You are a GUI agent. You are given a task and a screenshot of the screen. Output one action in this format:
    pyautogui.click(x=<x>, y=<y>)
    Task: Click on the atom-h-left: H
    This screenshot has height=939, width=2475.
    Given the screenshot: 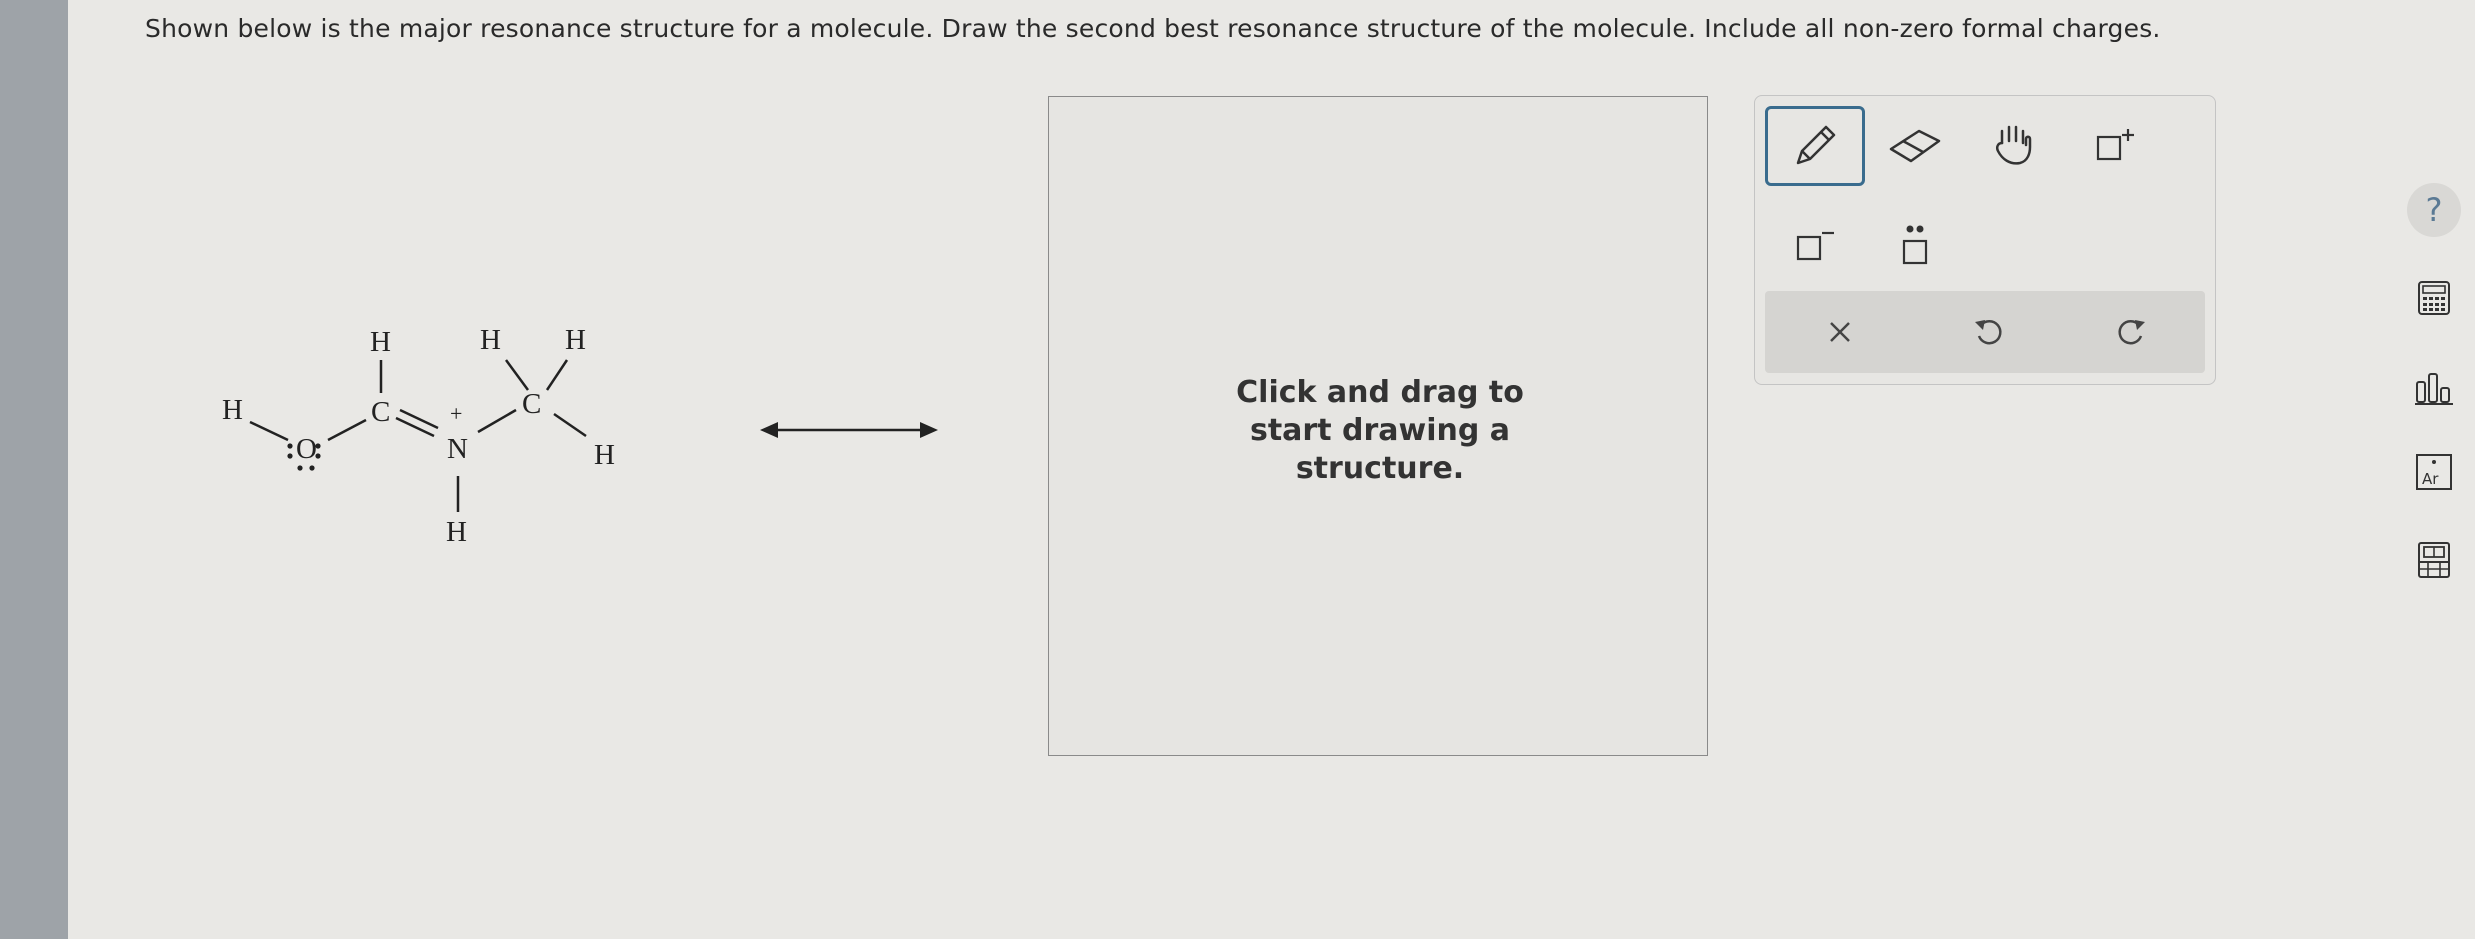 What is the action you would take?
    pyautogui.click(x=232, y=410)
    